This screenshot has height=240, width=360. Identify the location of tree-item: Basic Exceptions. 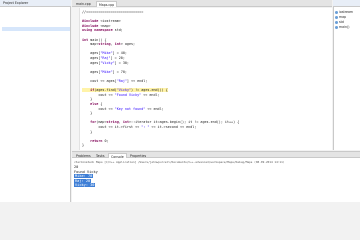
(36, 11).